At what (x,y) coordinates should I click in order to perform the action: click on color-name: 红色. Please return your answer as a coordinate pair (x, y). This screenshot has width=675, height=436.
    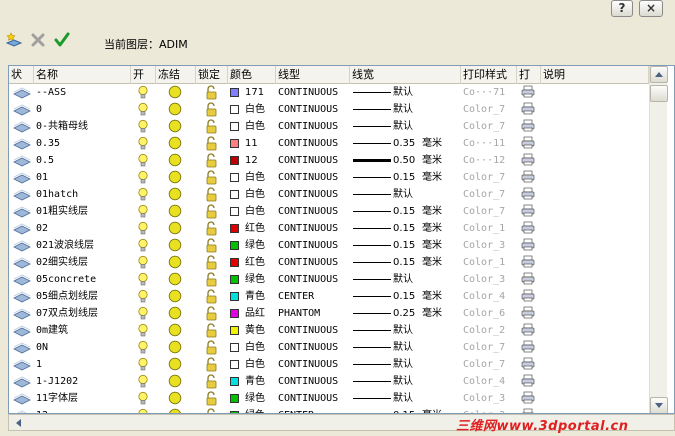
    Looking at the image, I should click on (260, 262).